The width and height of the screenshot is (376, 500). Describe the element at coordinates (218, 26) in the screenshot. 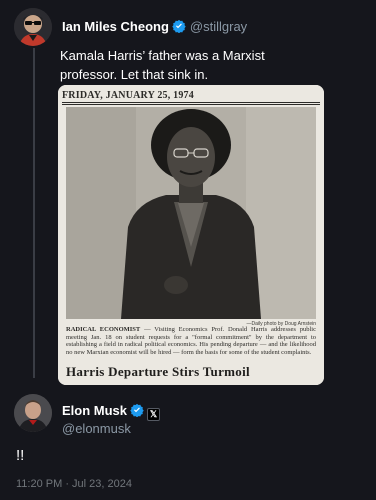

I see `quoted-author-handle: @stillgray` at that location.